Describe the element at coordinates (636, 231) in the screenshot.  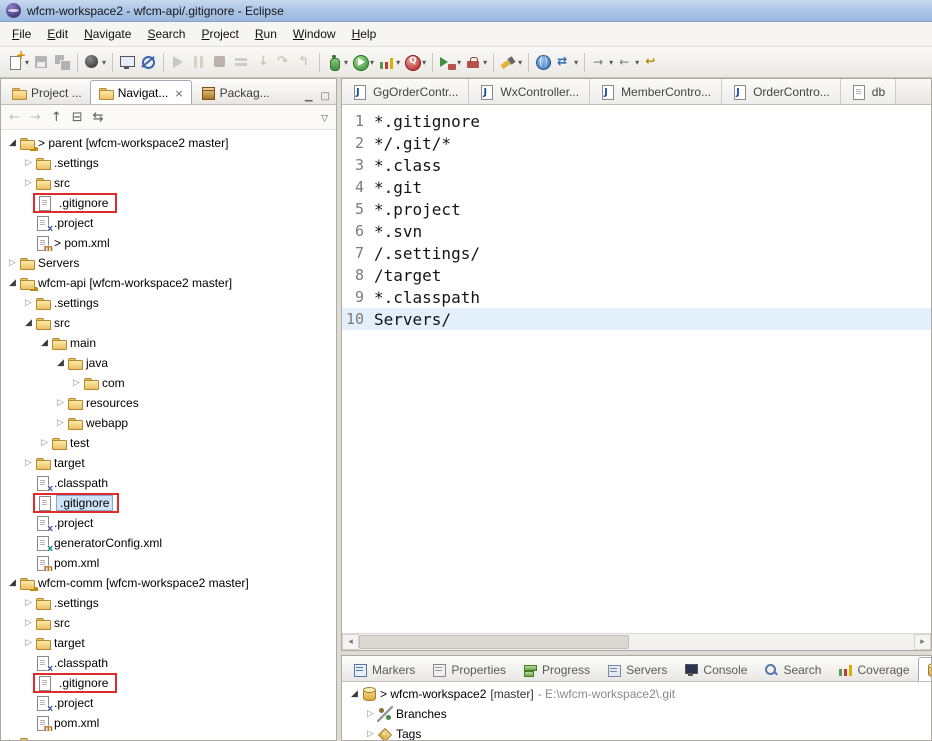
I see `code-line-6: 6 *.svn` at that location.